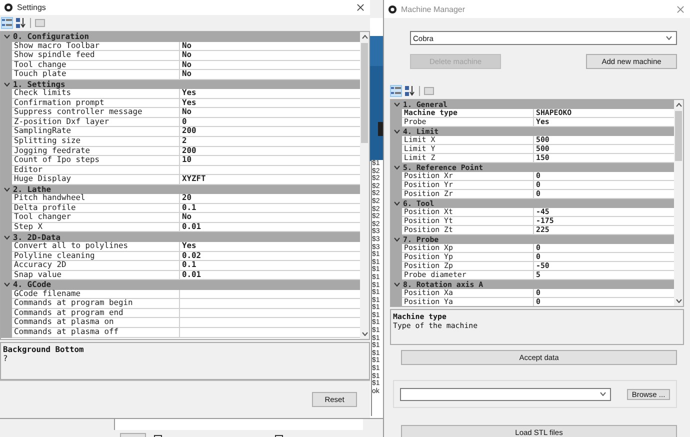  Describe the element at coordinates (505, 394) in the screenshot. I see `file-dropdown` at that location.